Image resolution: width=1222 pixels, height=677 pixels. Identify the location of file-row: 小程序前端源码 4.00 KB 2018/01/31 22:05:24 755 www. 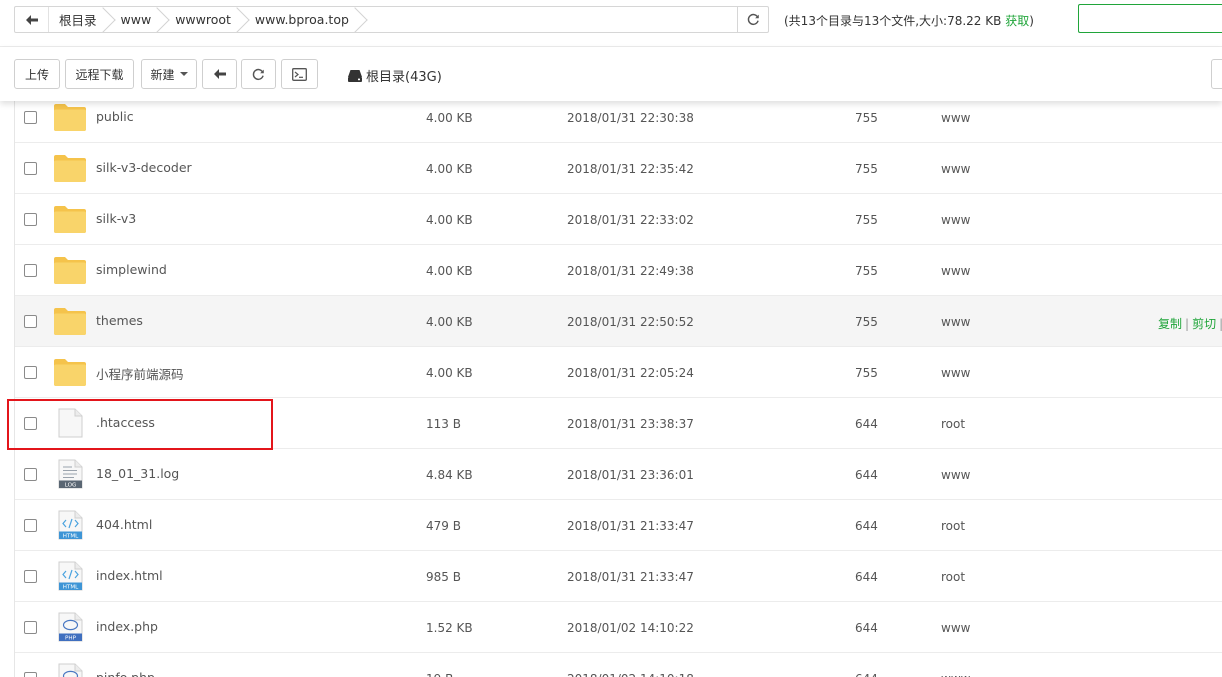
(618, 372).